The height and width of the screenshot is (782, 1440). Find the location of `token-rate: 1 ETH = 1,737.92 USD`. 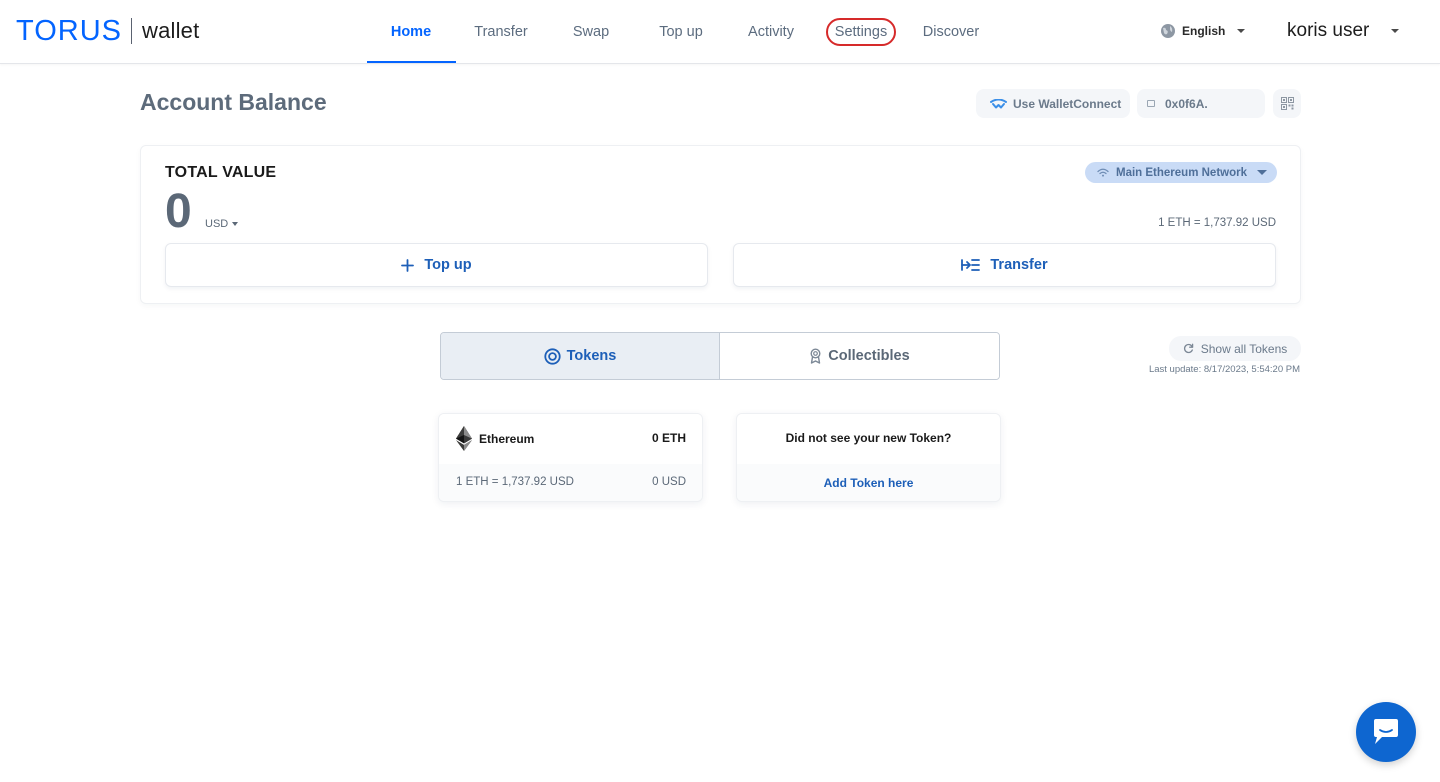

token-rate: 1 ETH = 1,737.92 USD is located at coordinates (515, 482).